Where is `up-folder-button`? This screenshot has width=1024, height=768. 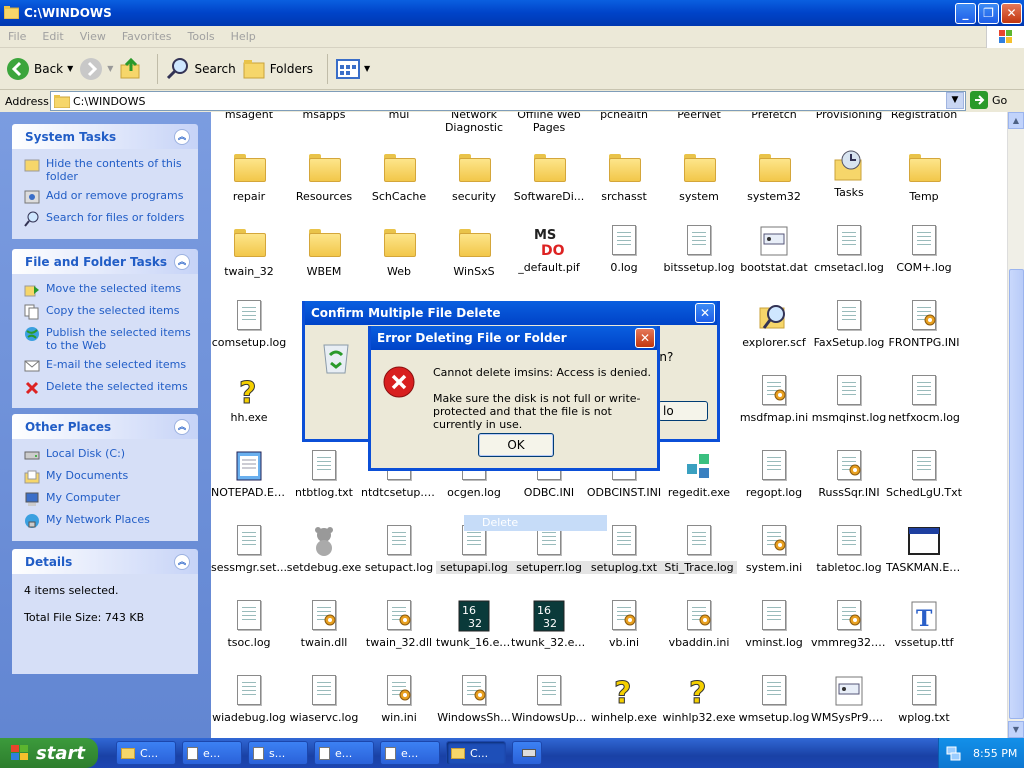
up-folder-button is located at coordinates (131, 69).